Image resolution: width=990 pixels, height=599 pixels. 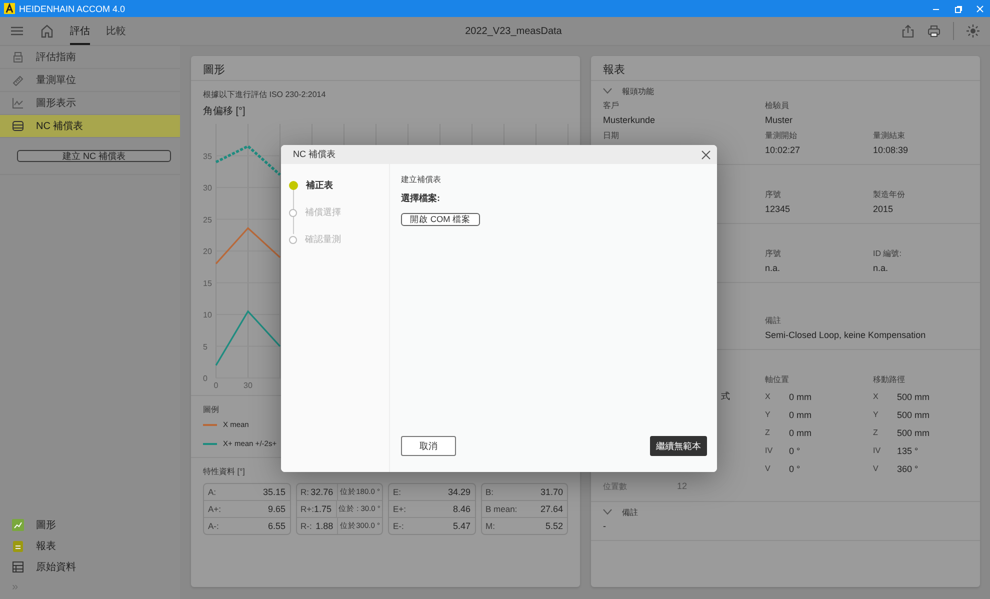 I want to click on table-cell-text: A+:, so click(x=214, y=509).